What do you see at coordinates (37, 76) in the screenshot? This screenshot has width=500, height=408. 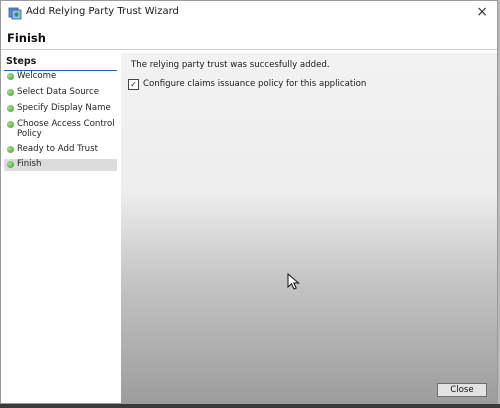 I see `step-label: Welcome` at bounding box center [37, 76].